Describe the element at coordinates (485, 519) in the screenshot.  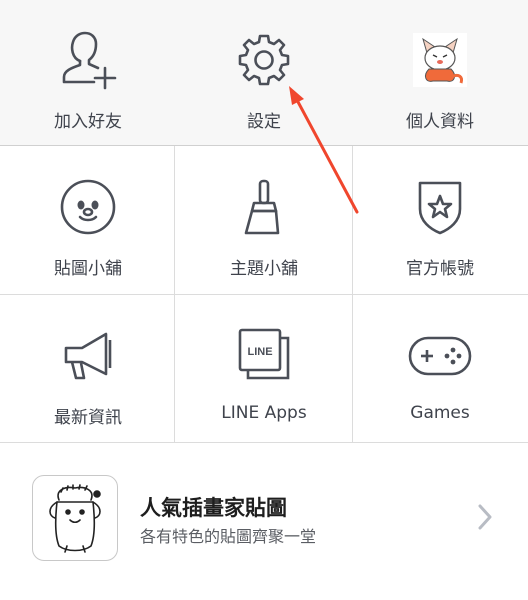
I see `chevron-right-icon` at that location.